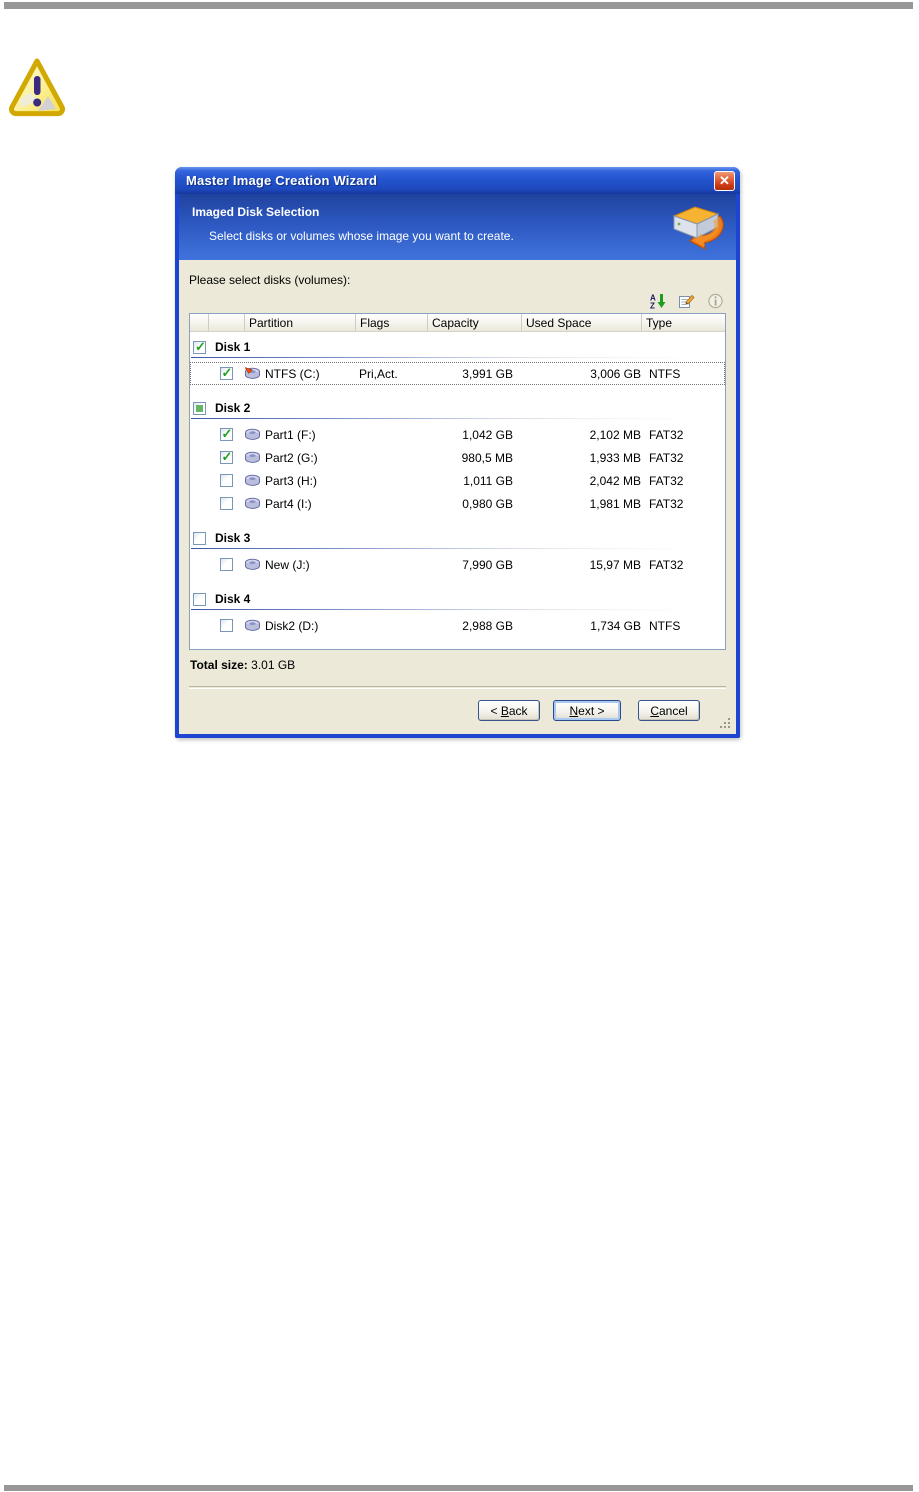 This screenshot has height=1492, width=919. What do you see at coordinates (288, 503) in the screenshot?
I see `partition-name: Part4 (I:)` at bounding box center [288, 503].